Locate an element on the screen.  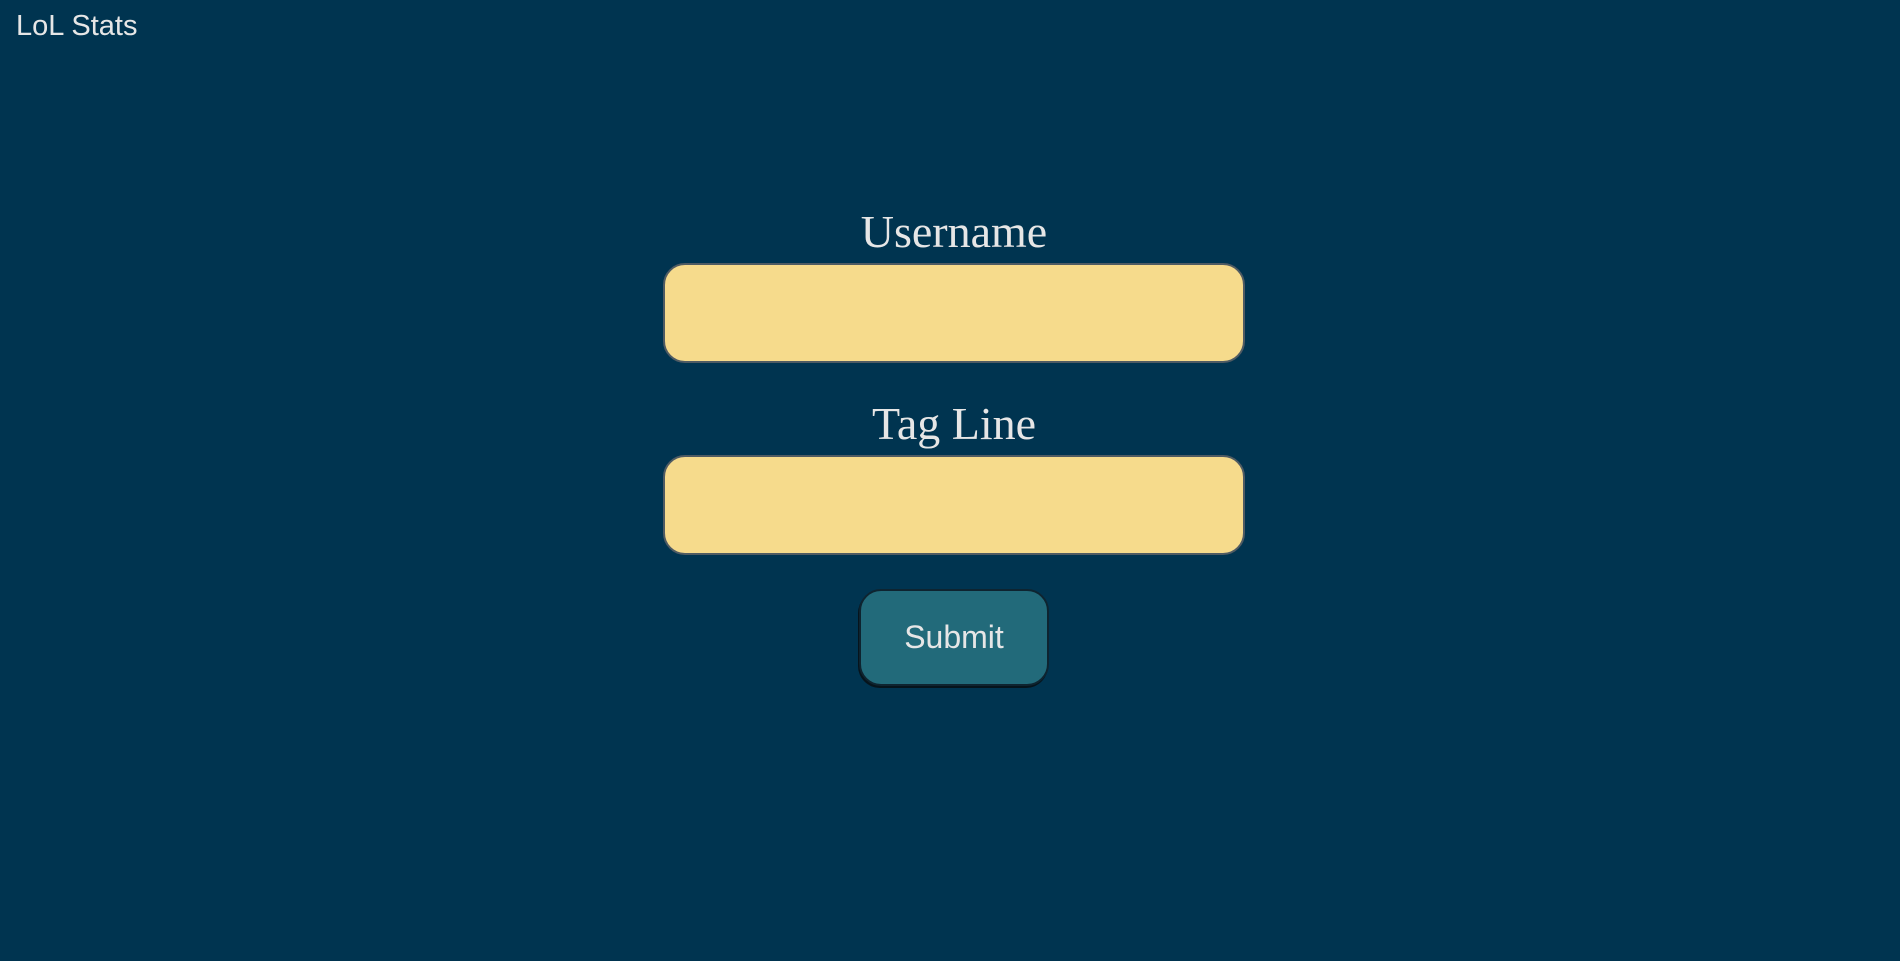
submit-button: Submit is located at coordinates (954, 637).